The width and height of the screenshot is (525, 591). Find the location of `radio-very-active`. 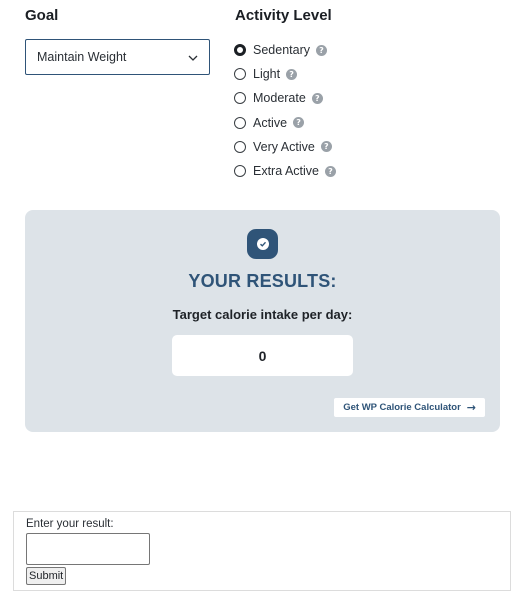

radio-very-active is located at coordinates (240, 146).